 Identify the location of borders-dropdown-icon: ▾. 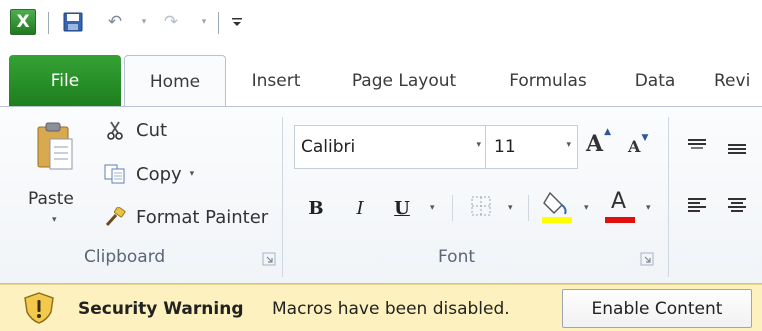
(510, 208).